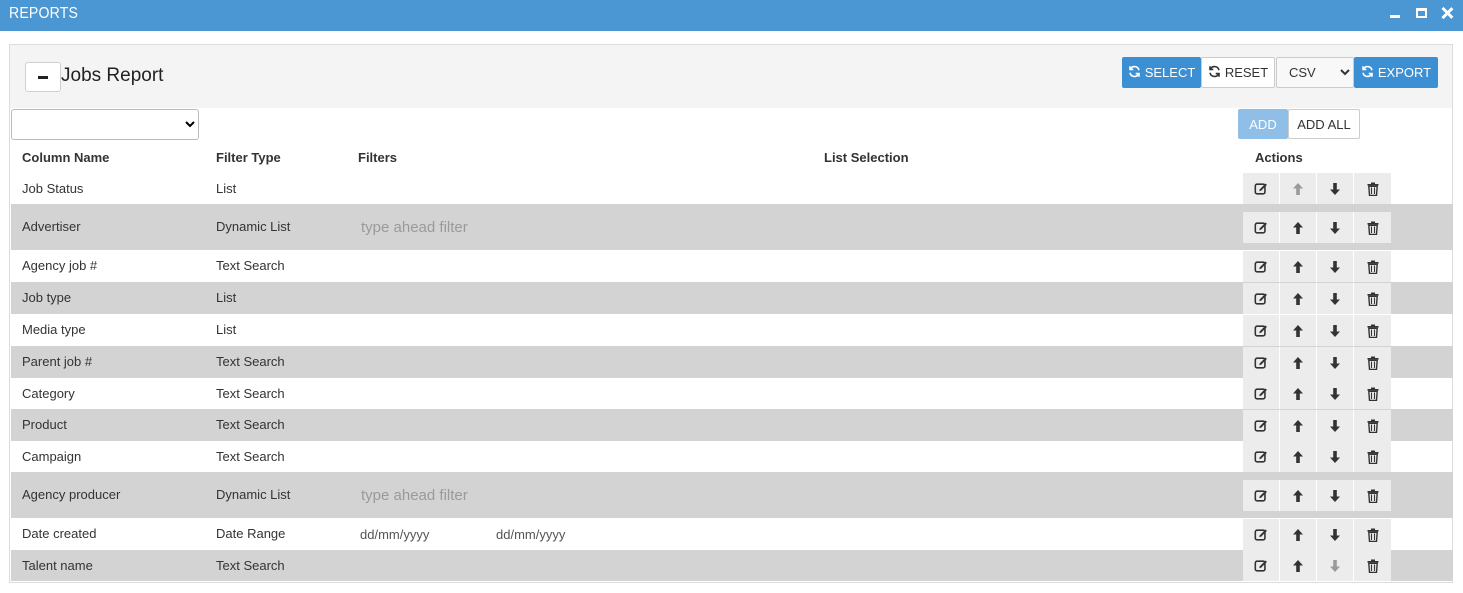 This screenshot has width=1463, height=593. I want to click on column-name-cell: Agency job #, so click(60, 265).